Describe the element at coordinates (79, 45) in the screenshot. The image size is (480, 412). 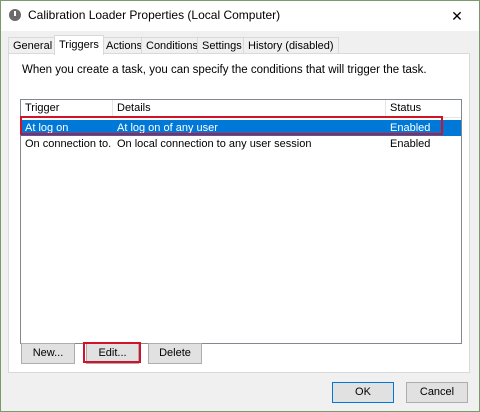
I see `tab-triggers: Triggers` at that location.